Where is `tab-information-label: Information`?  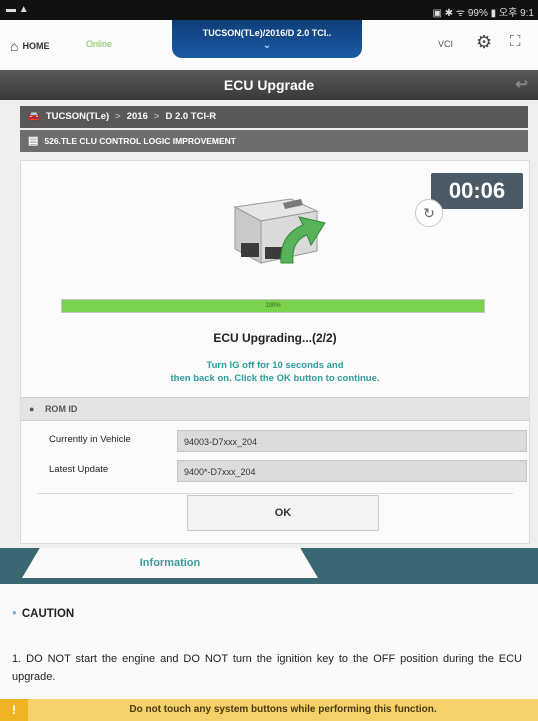
tab-information-label: Information is located at coordinates (170, 563).